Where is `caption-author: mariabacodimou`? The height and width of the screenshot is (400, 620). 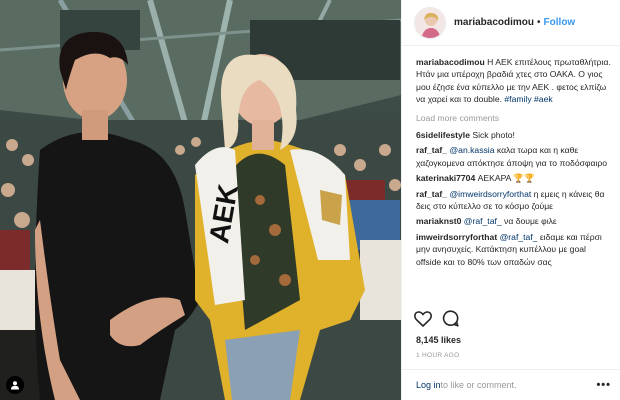
caption-author: mariabacodimou is located at coordinates (450, 62).